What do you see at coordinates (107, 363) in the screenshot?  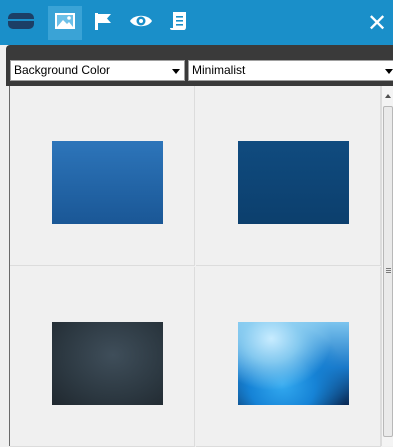 I see `thumbnail-slate` at bounding box center [107, 363].